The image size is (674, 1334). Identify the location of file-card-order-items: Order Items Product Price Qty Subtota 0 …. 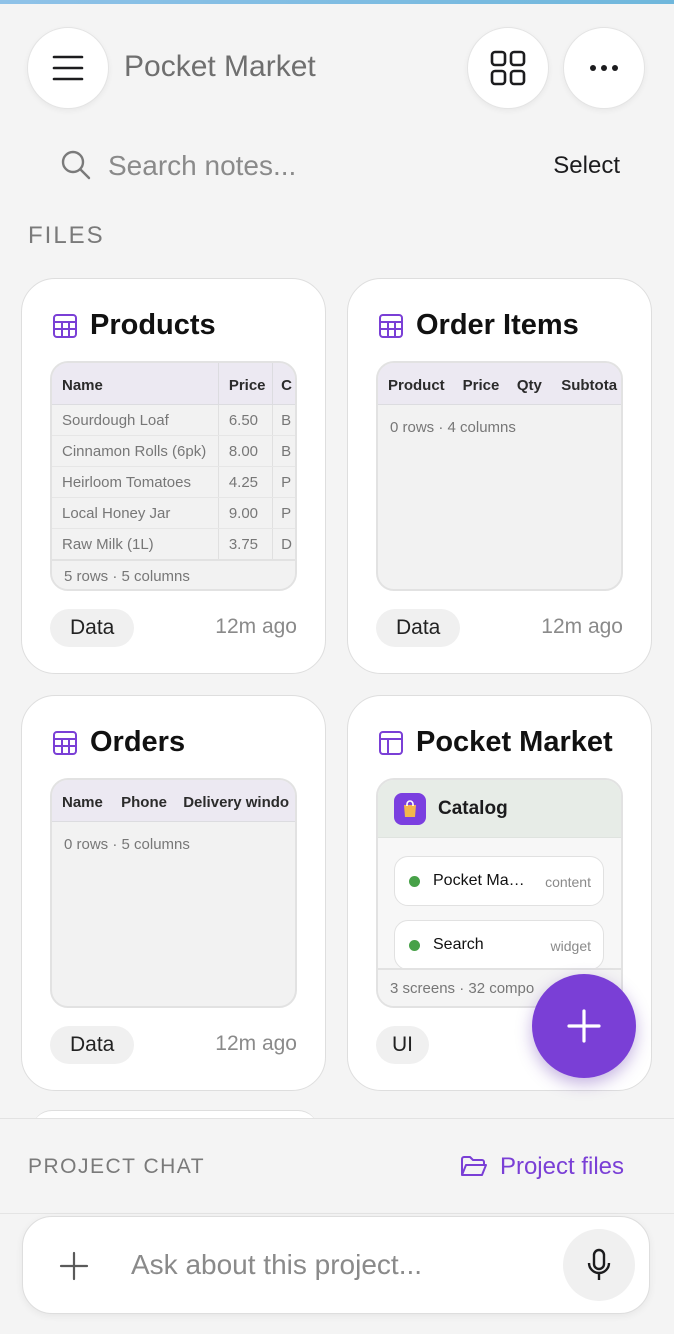
(499, 476).